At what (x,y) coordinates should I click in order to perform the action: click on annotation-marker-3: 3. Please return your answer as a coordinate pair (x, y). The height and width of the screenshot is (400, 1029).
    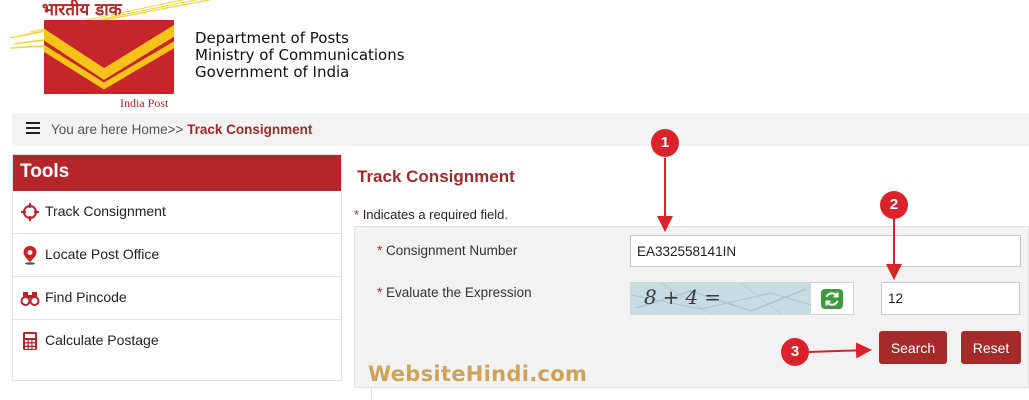
    Looking at the image, I should click on (795, 352).